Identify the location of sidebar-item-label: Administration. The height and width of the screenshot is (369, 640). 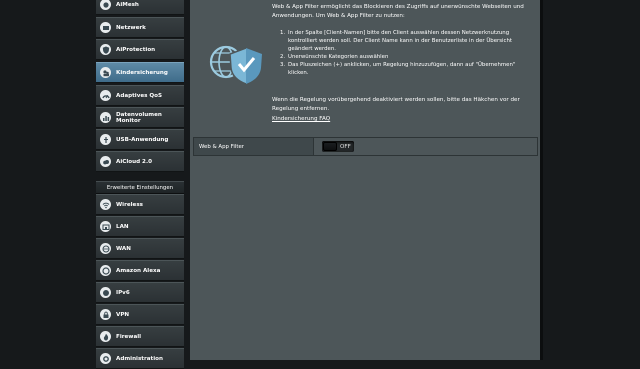
(139, 358).